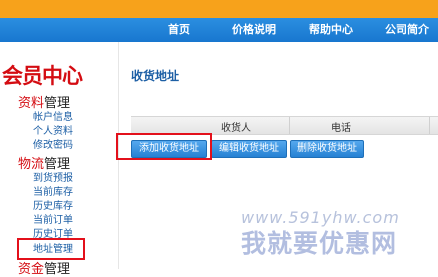  I want to click on section-funds-title: 资金管理, so click(44, 269).